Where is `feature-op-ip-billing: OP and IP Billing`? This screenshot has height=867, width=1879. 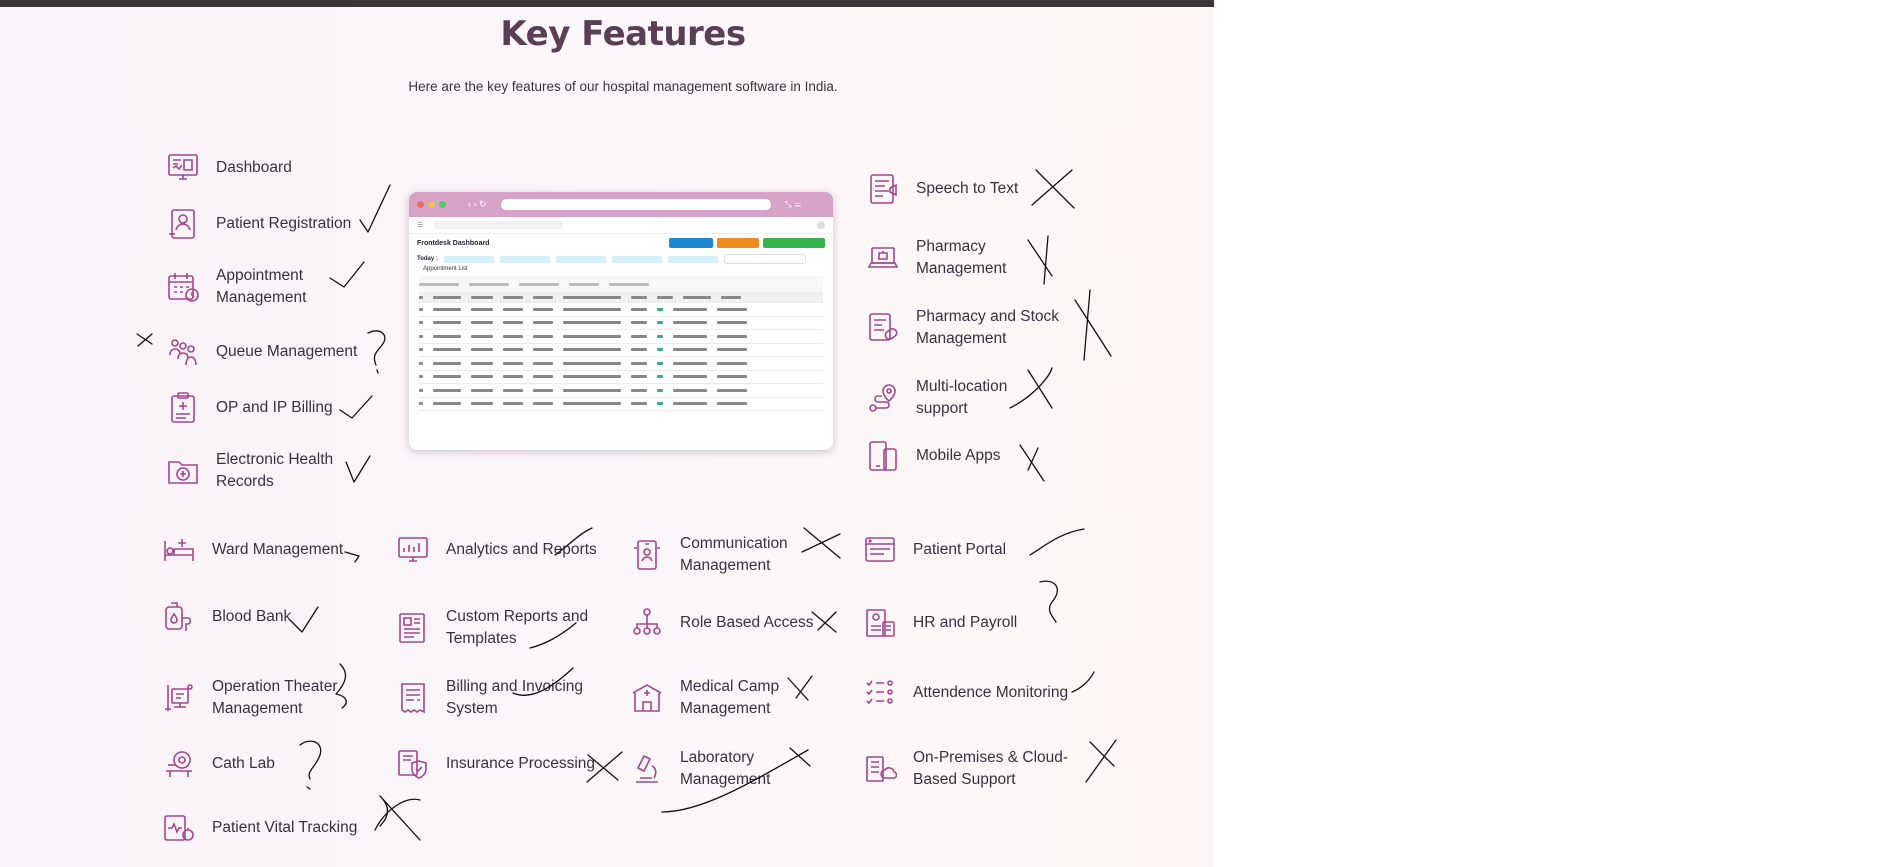
feature-op-ip-billing: OP and IP Billing is located at coordinates (249, 408).